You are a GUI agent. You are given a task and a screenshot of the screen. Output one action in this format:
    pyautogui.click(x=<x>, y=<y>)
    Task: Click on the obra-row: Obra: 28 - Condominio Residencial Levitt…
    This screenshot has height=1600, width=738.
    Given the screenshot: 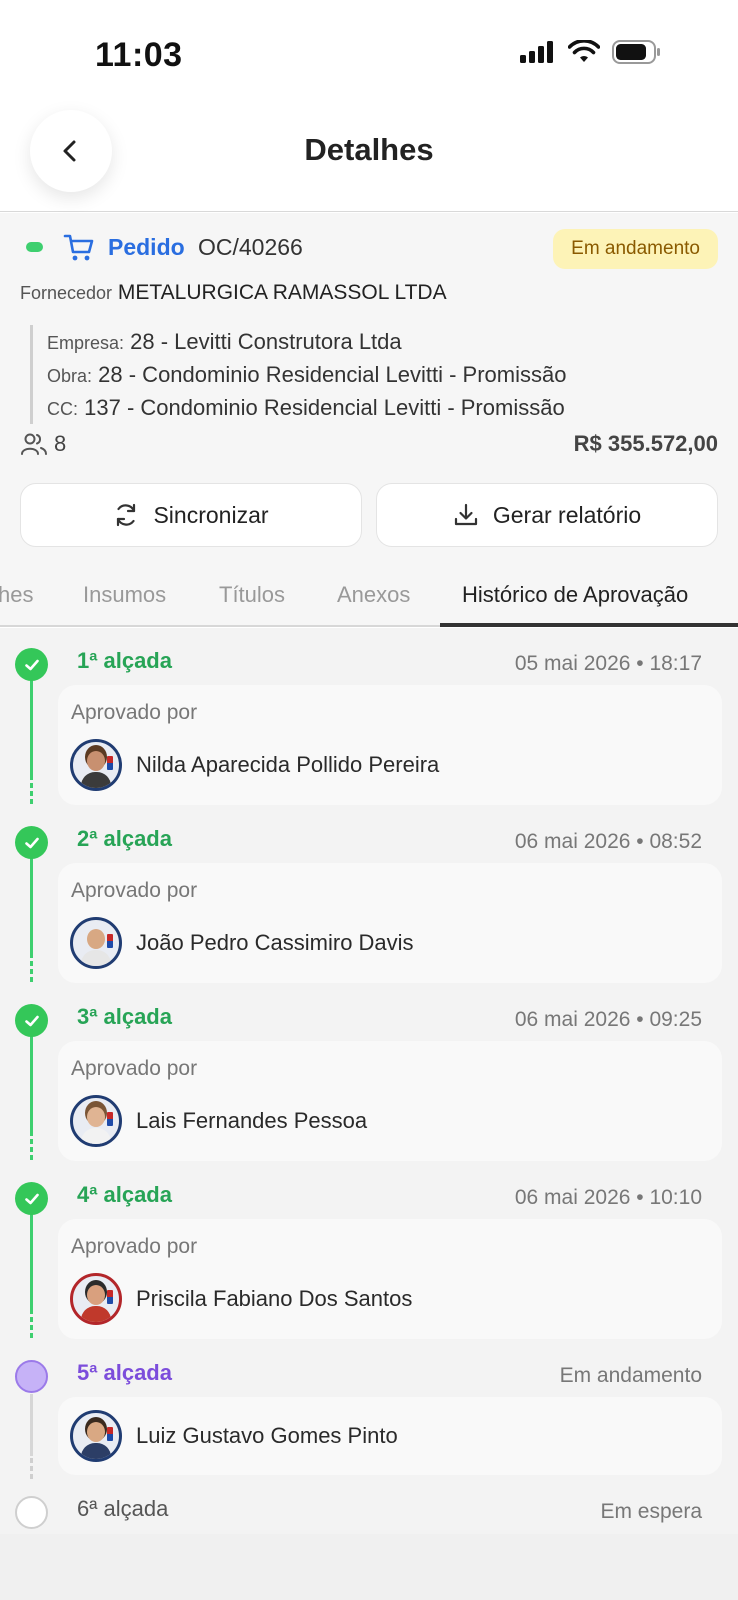 What is the action you would take?
    pyautogui.click(x=306, y=374)
    